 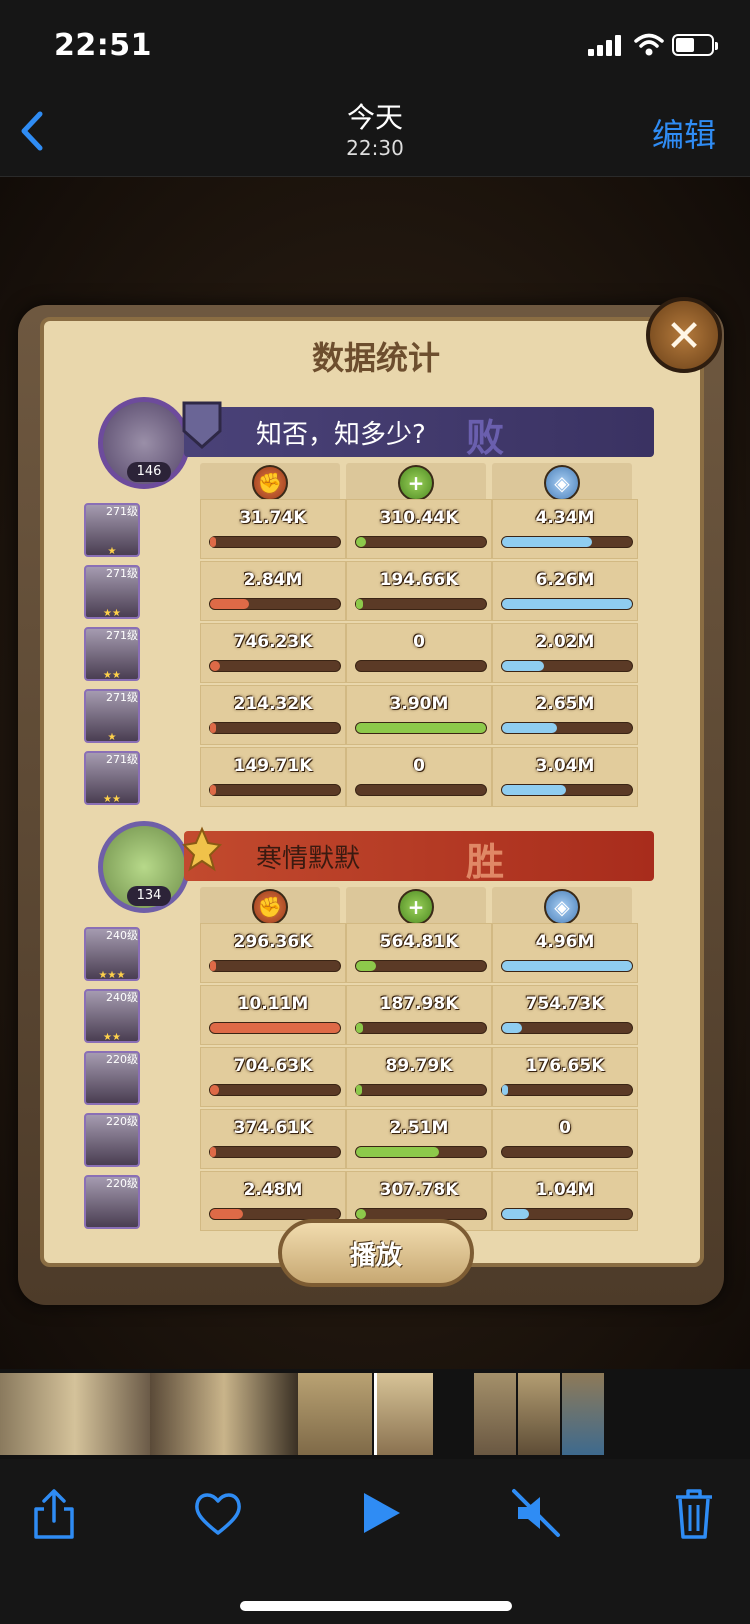 What do you see at coordinates (419, 1128) in the screenshot?
I see `heal-value: 2.51M` at bounding box center [419, 1128].